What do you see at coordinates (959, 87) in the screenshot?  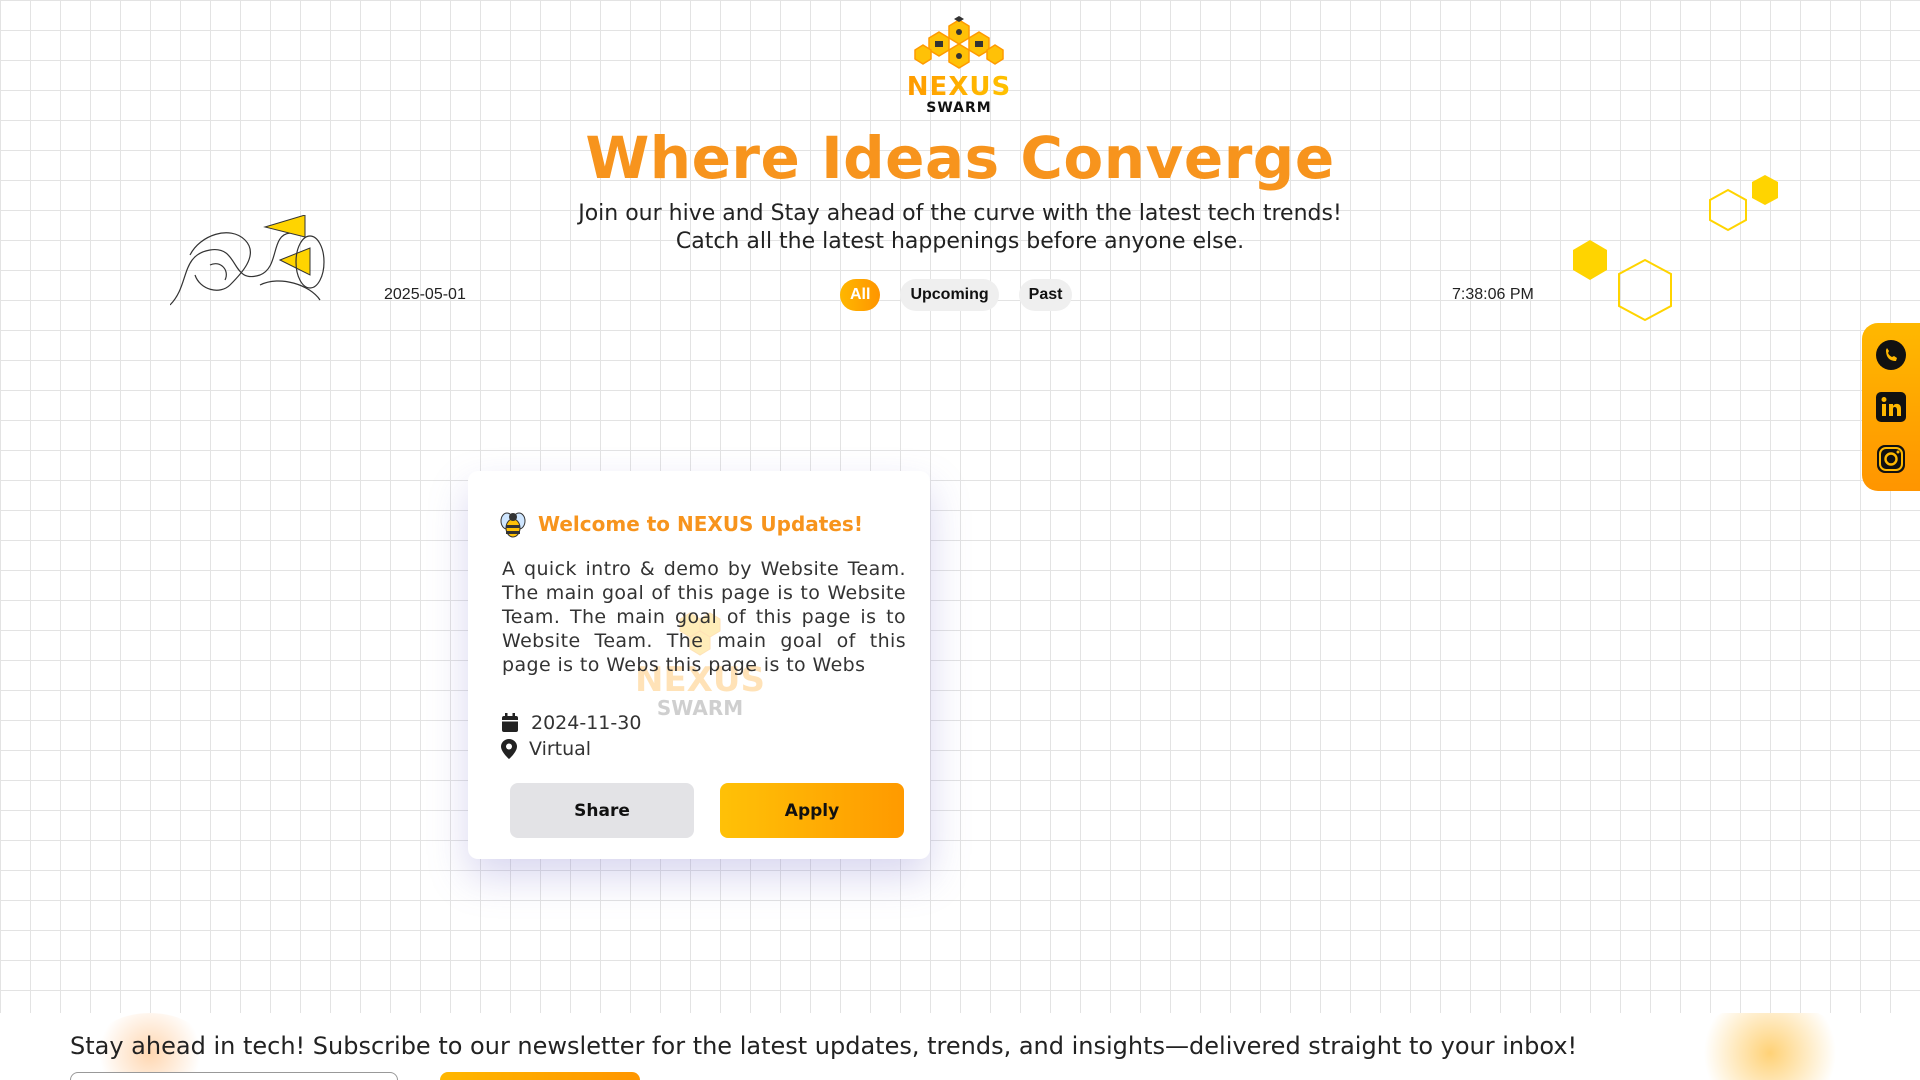 I see `logo-text: NEXUS` at bounding box center [959, 87].